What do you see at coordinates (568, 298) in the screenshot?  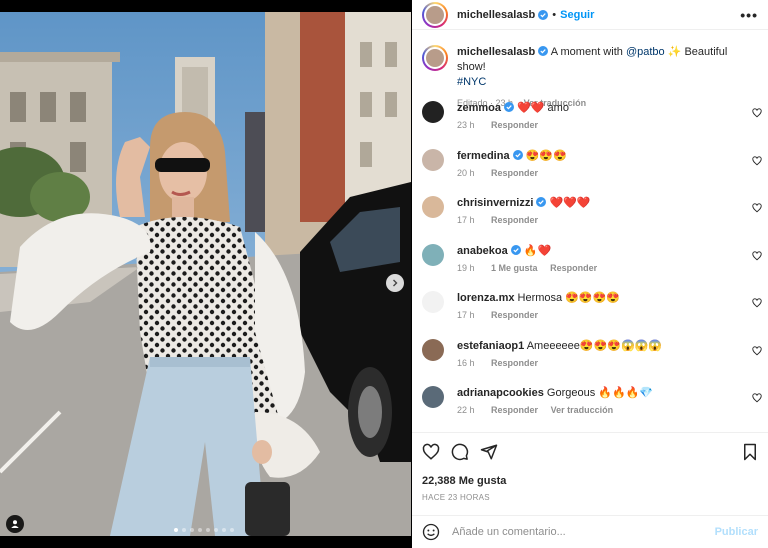 I see `comment-text: Hermosa 😍😍😍😍` at bounding box center [568, 298].